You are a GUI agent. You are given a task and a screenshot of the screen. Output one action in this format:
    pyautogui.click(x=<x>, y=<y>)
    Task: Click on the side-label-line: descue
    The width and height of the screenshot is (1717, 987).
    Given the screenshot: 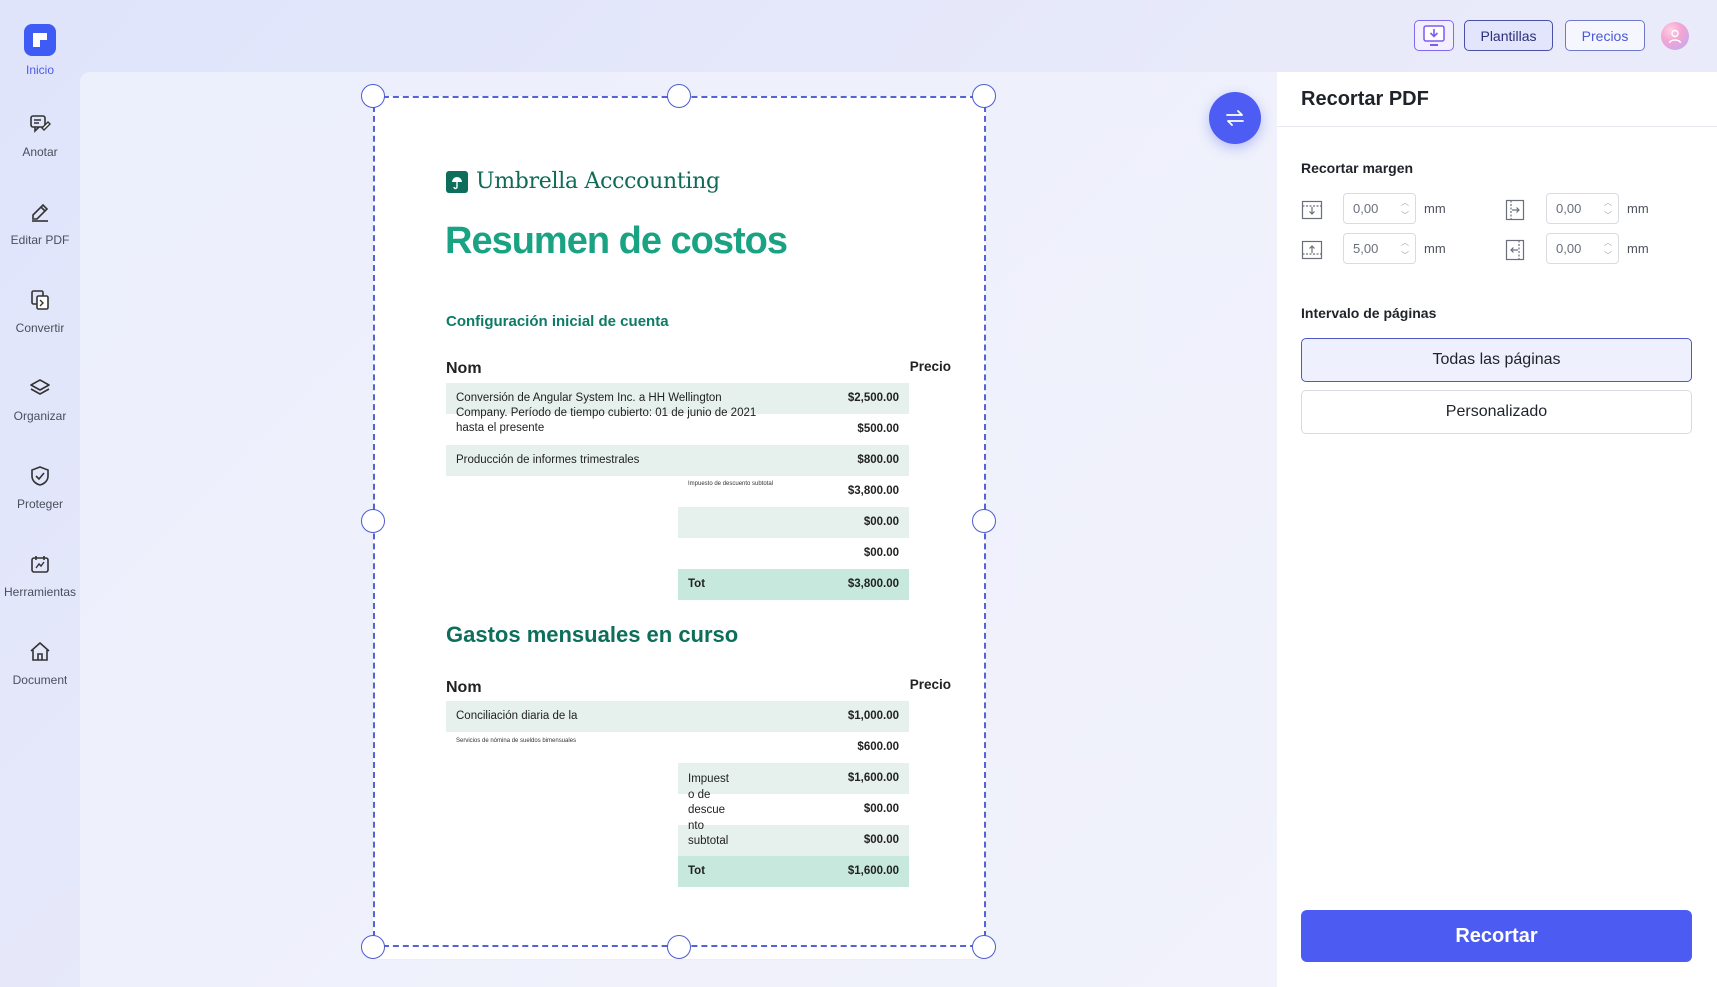 What is the action you would take?
    pyautogui.click(x=707, y=810)
    